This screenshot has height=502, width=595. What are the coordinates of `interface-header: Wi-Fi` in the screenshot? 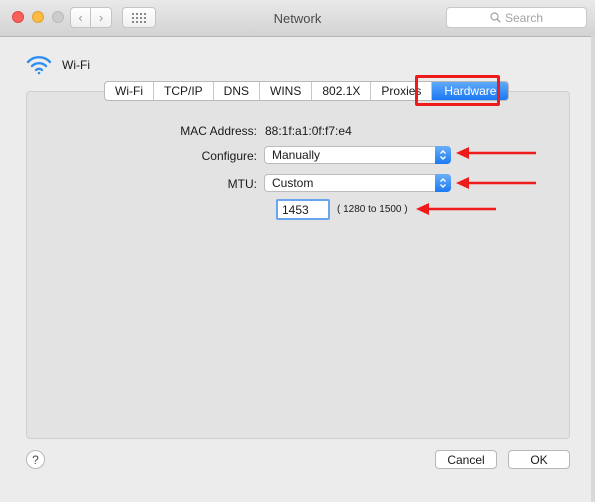 It's located at (58, 65).